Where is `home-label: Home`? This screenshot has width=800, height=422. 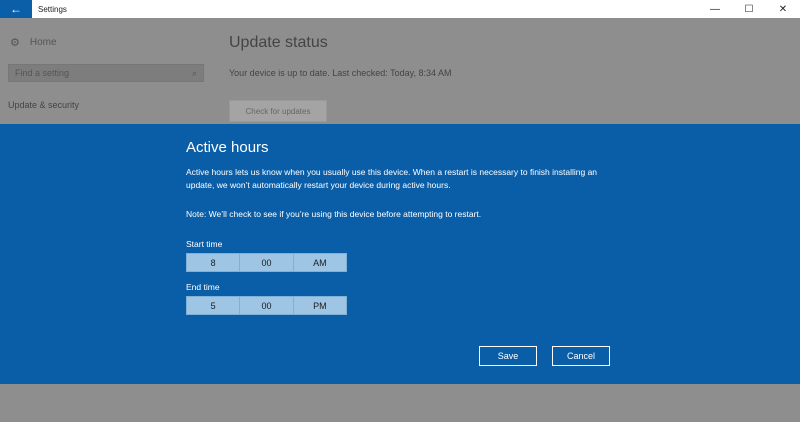
home-label: Home is located at coordinates (43, 42).